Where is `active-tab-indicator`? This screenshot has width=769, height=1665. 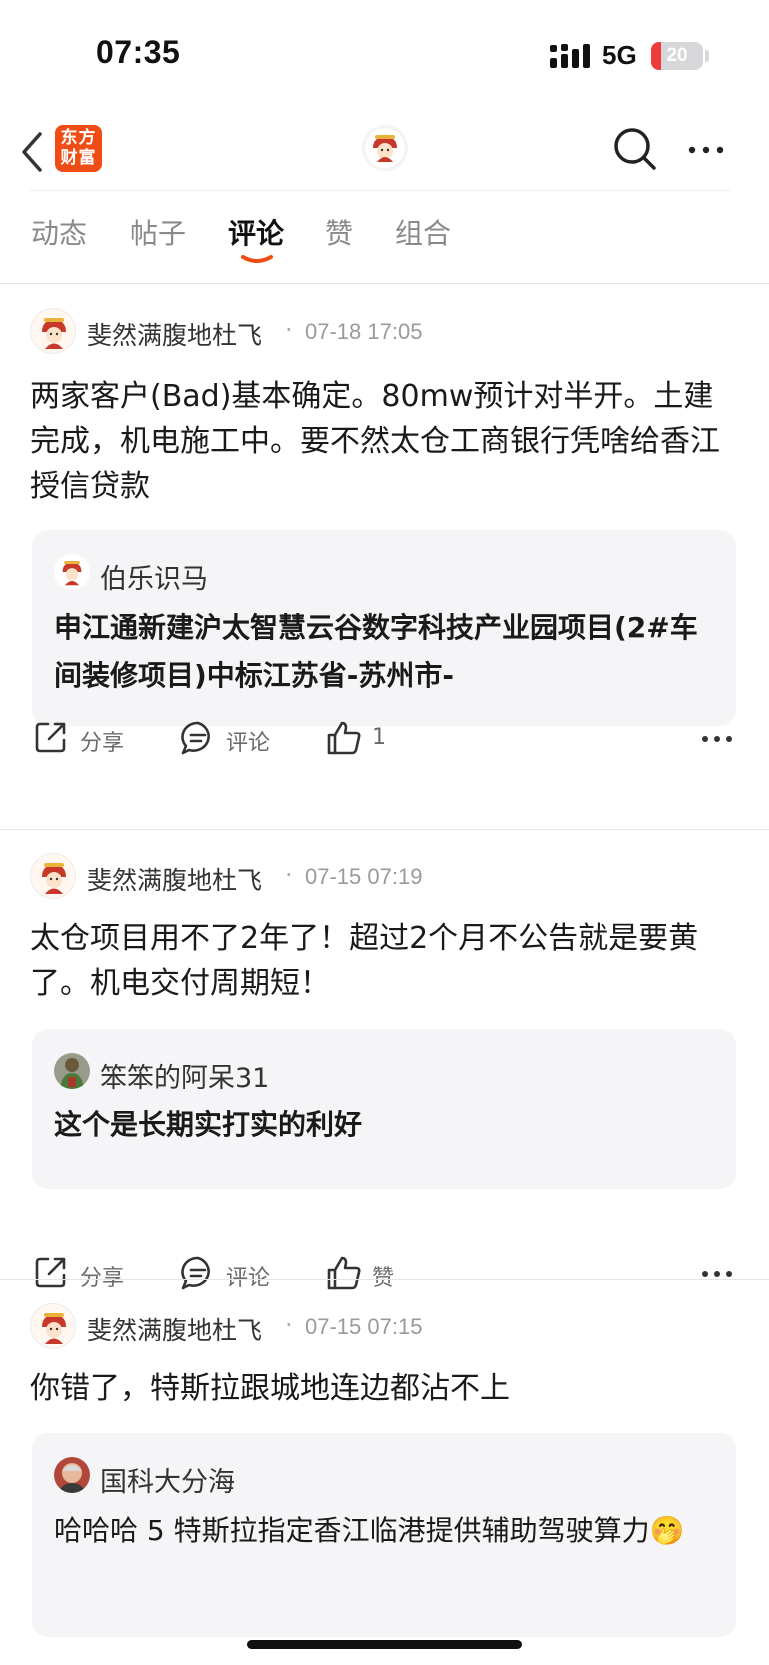 active-tab-indicator is located at coordinates (257, 259).